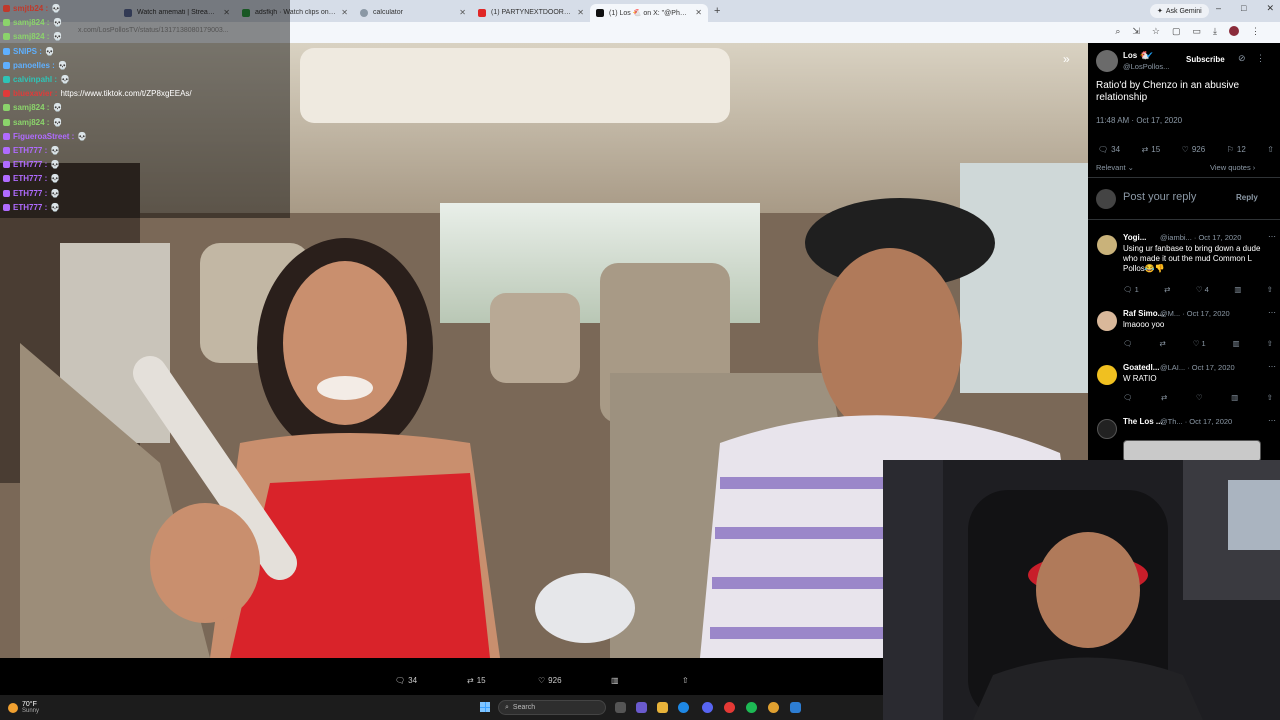  I want to click on like-action: ♡ 926, so click(1194, 149).